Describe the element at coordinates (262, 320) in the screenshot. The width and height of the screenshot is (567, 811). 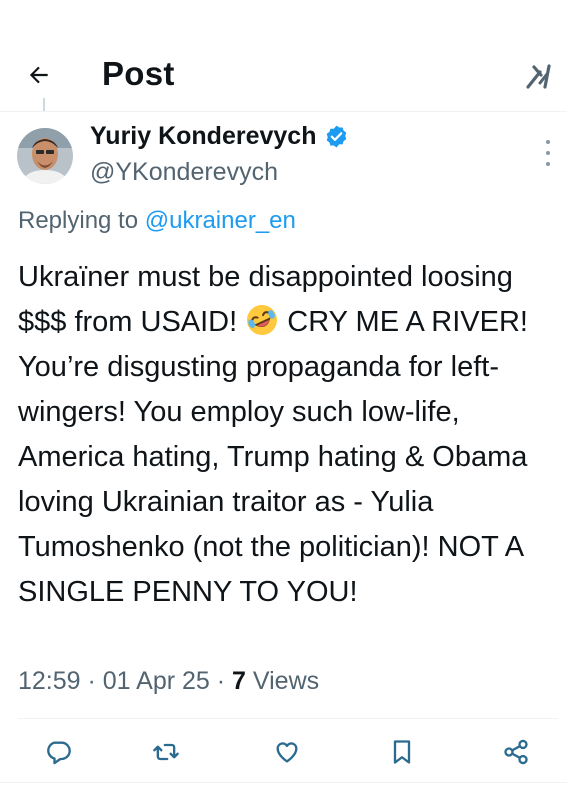
I see `rolling-laughing-emoji-icon` at that location.